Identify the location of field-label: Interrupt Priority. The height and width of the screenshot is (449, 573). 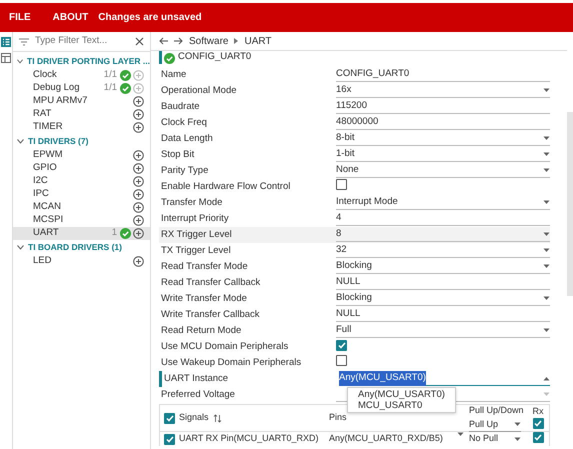
(195, 219).